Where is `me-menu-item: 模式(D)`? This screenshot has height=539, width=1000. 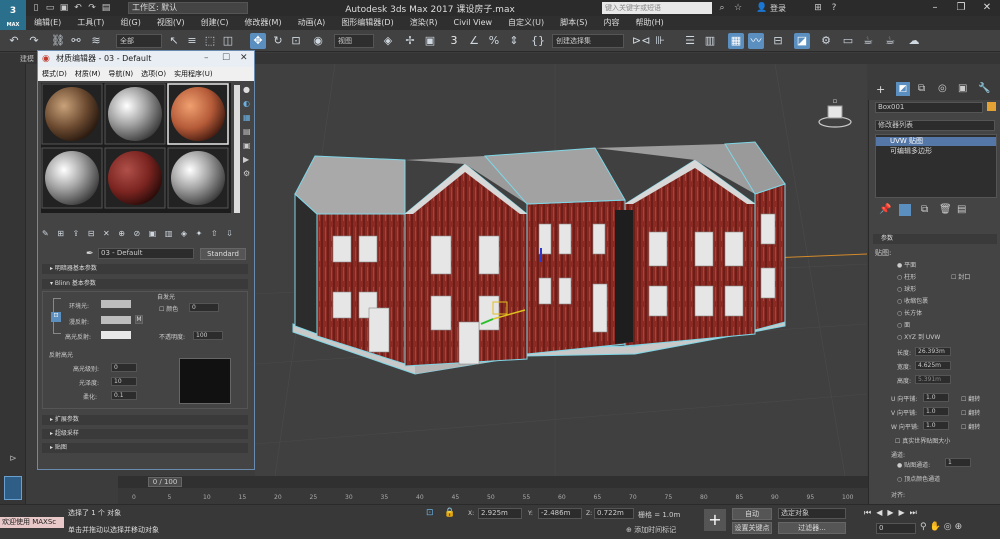
me-menu-item: 模式(D) is located at coordinates (54, 74).